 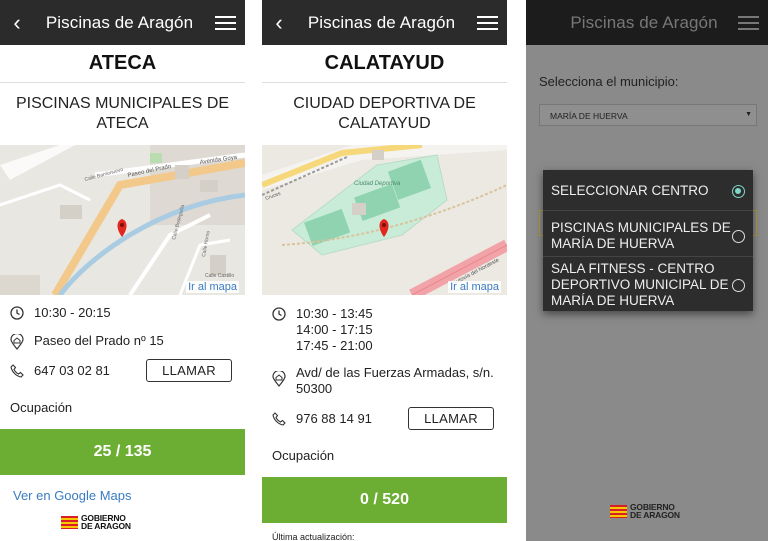 What do you see at coordinates (748, 114) in the screenshot?
I see `dropdown-caret-icon: ▼` at bounding box center [748, 114].